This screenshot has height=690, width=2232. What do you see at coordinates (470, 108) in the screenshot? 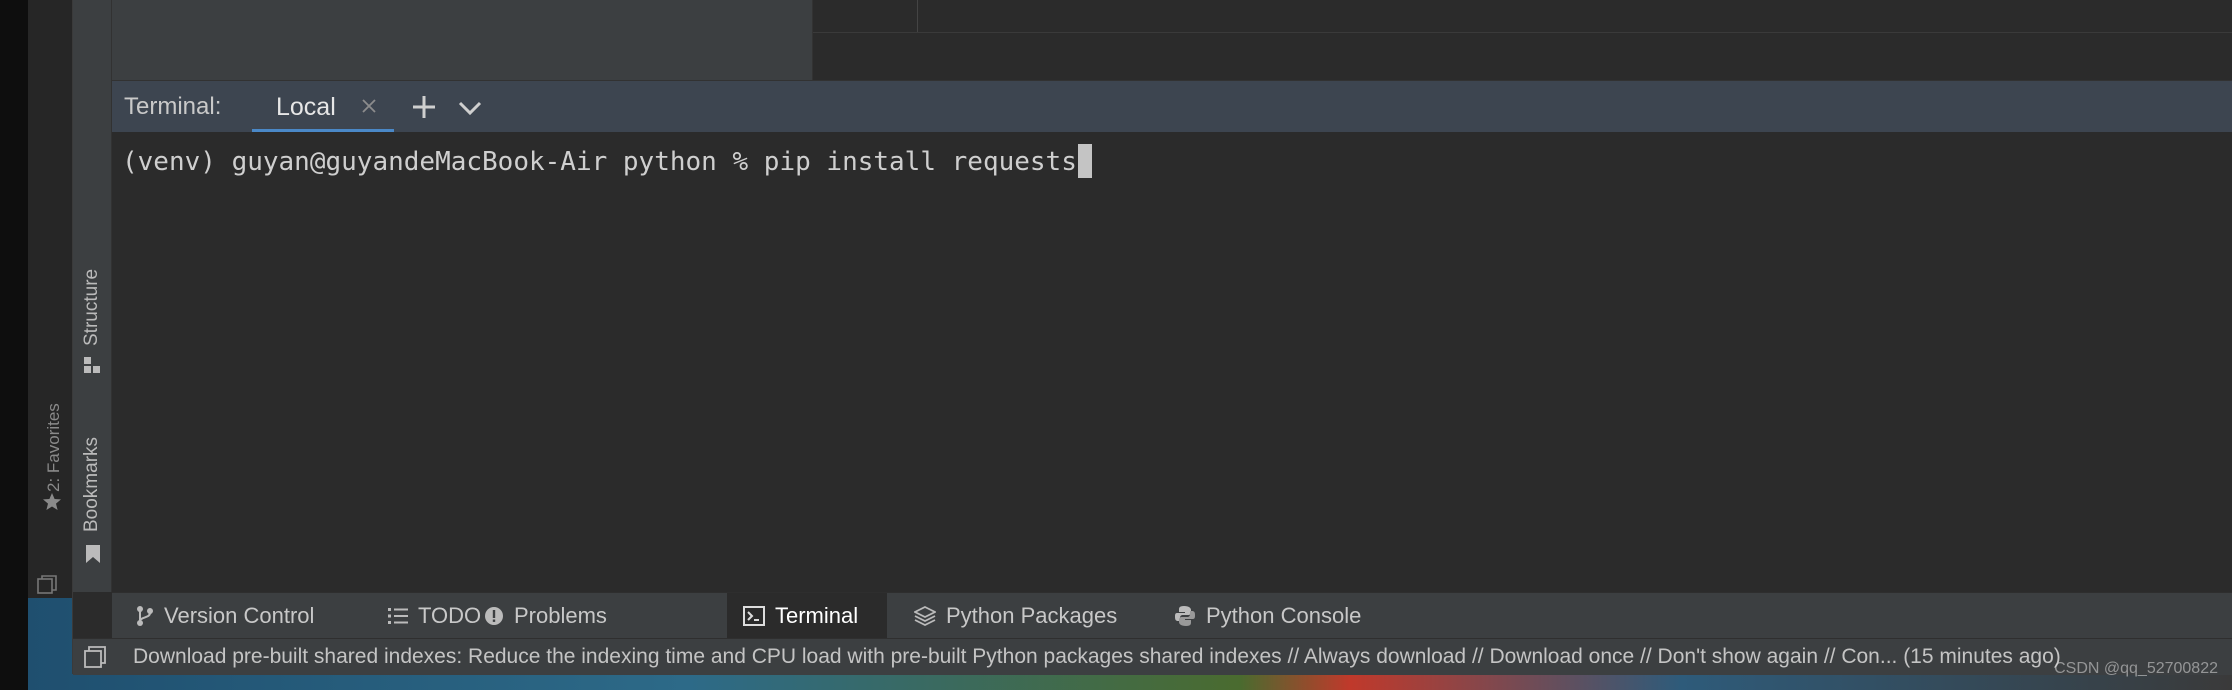
I see `chevron-down-icon` at bounding box center [470, 108].